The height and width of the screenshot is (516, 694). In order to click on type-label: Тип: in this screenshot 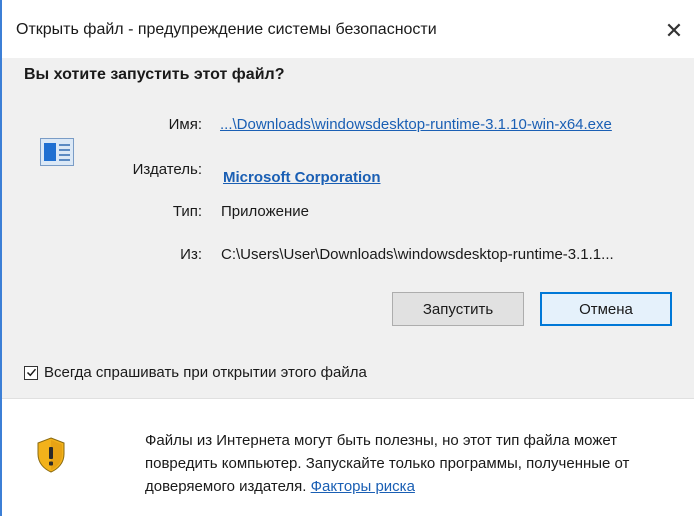, I will do `click(187, 211)`.